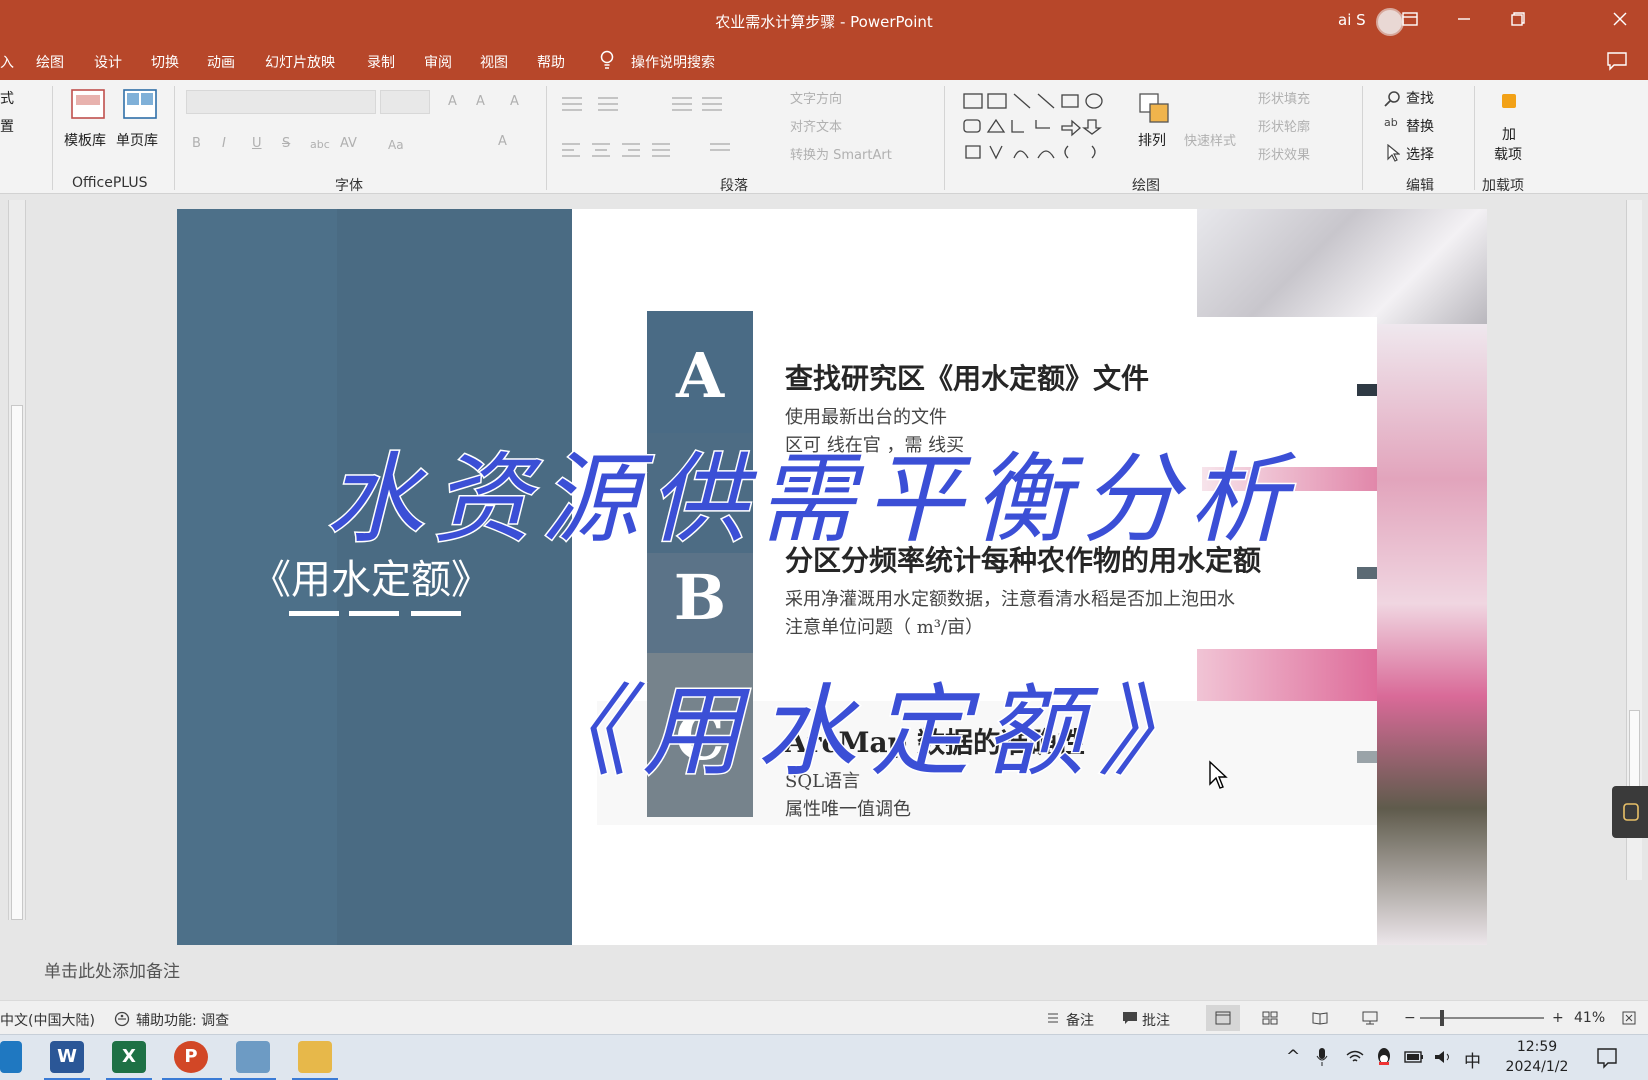 The height and width of the screenshot is (1080, 1648). What do you see at coordinates (182, 1020) in the screenshot?
I see `accessibility-status: 辅助功能: 调查` at bounding box center [182, 1020].